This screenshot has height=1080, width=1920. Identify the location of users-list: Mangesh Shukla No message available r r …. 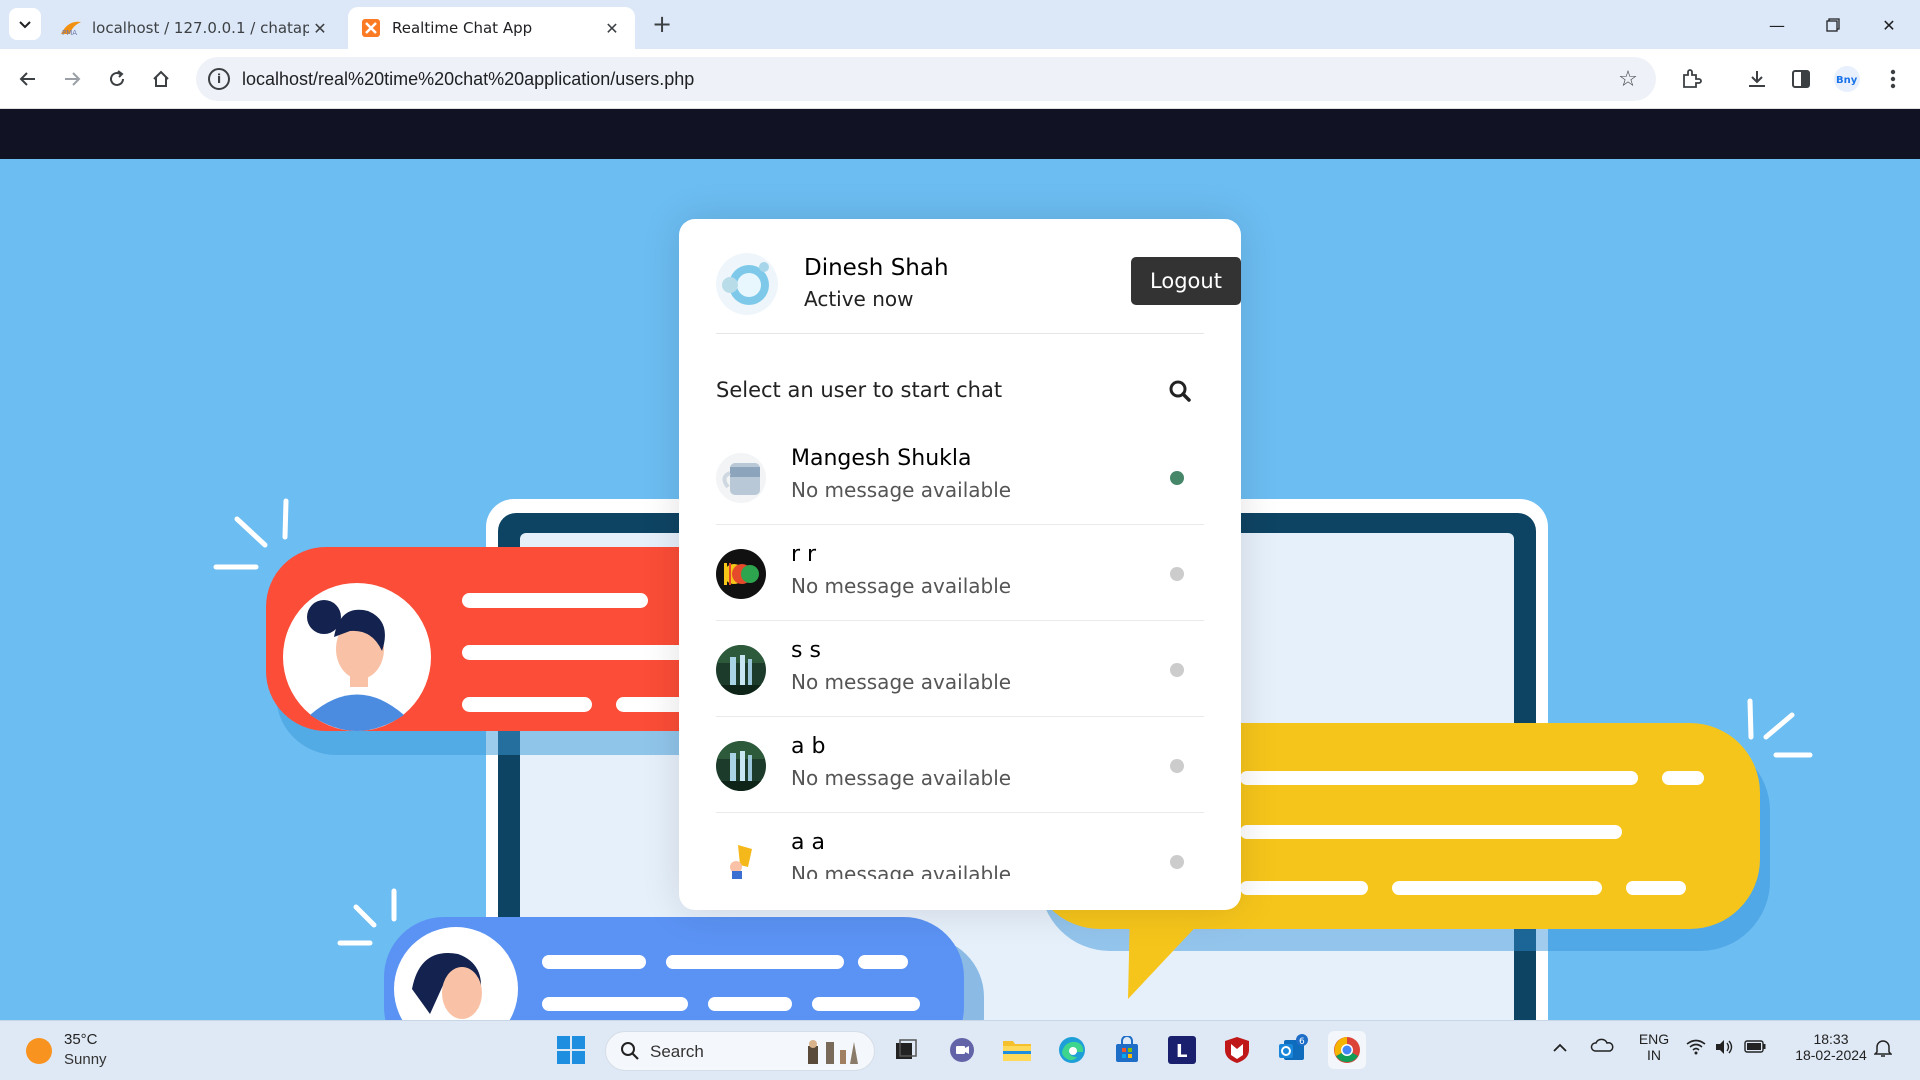
(960, 654).